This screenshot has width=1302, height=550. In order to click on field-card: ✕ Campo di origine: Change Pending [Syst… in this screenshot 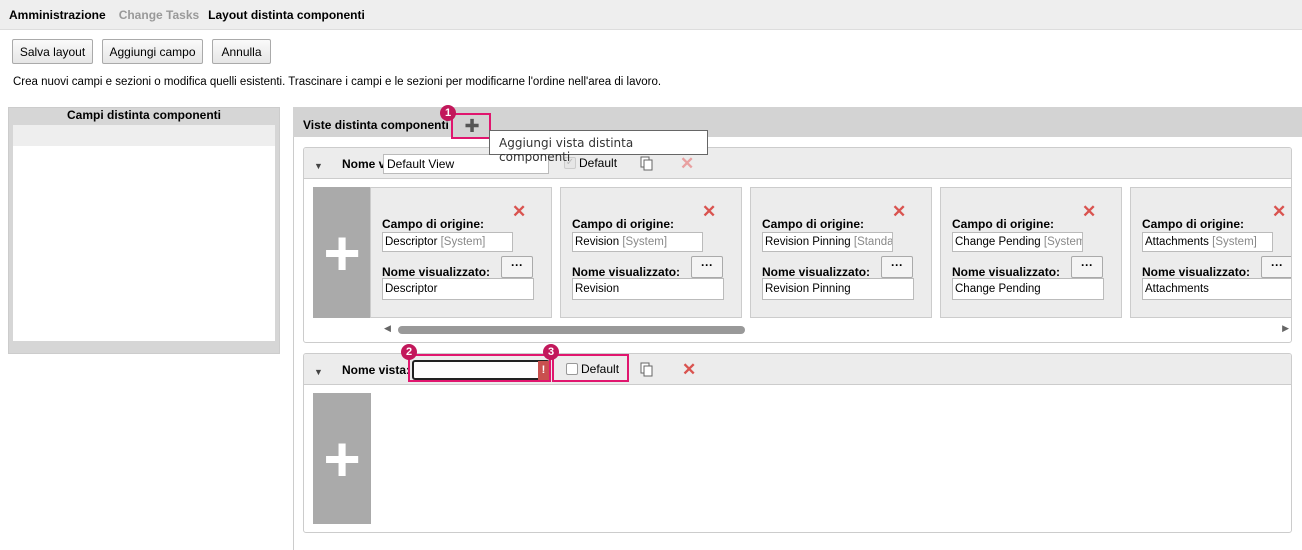, I will do `click(1031, 252)`.